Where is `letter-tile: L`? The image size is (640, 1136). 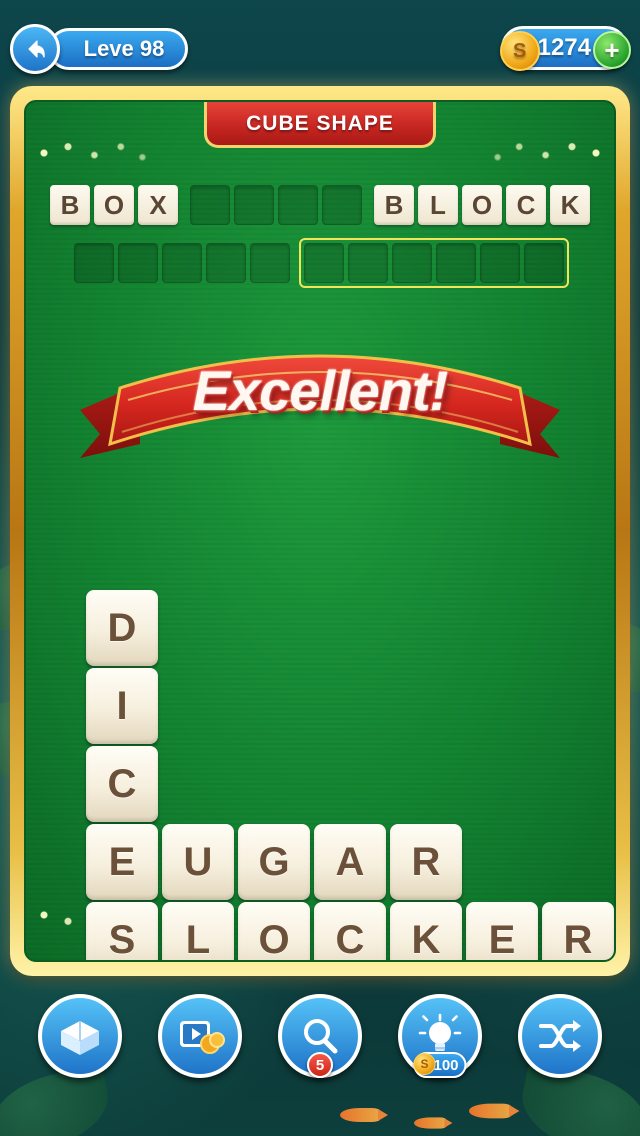
letter-tile: L is located at coordinates (198, 931).